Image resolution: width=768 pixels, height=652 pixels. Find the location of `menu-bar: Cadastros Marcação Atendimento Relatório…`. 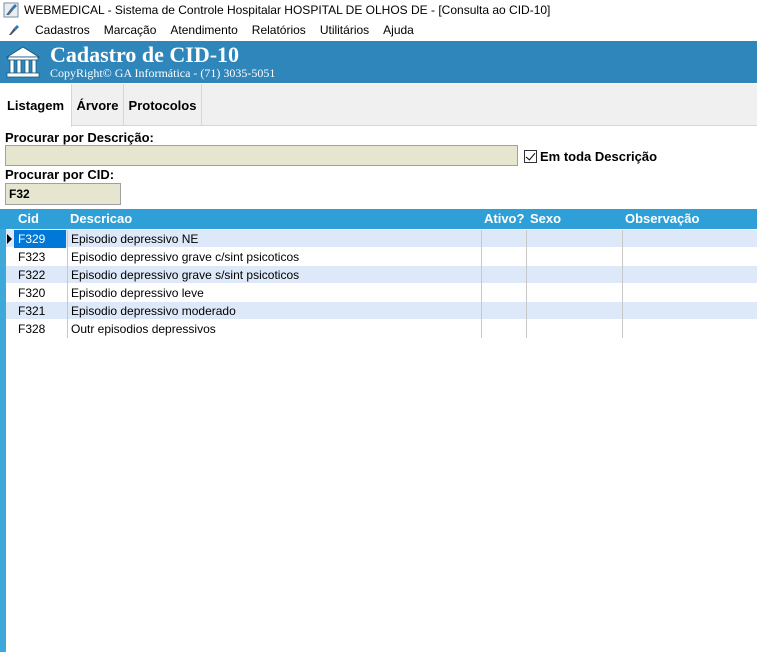

menu-bar: Cadastros Marcação Atendimento Relatório… is located at coordinates (384, 30).